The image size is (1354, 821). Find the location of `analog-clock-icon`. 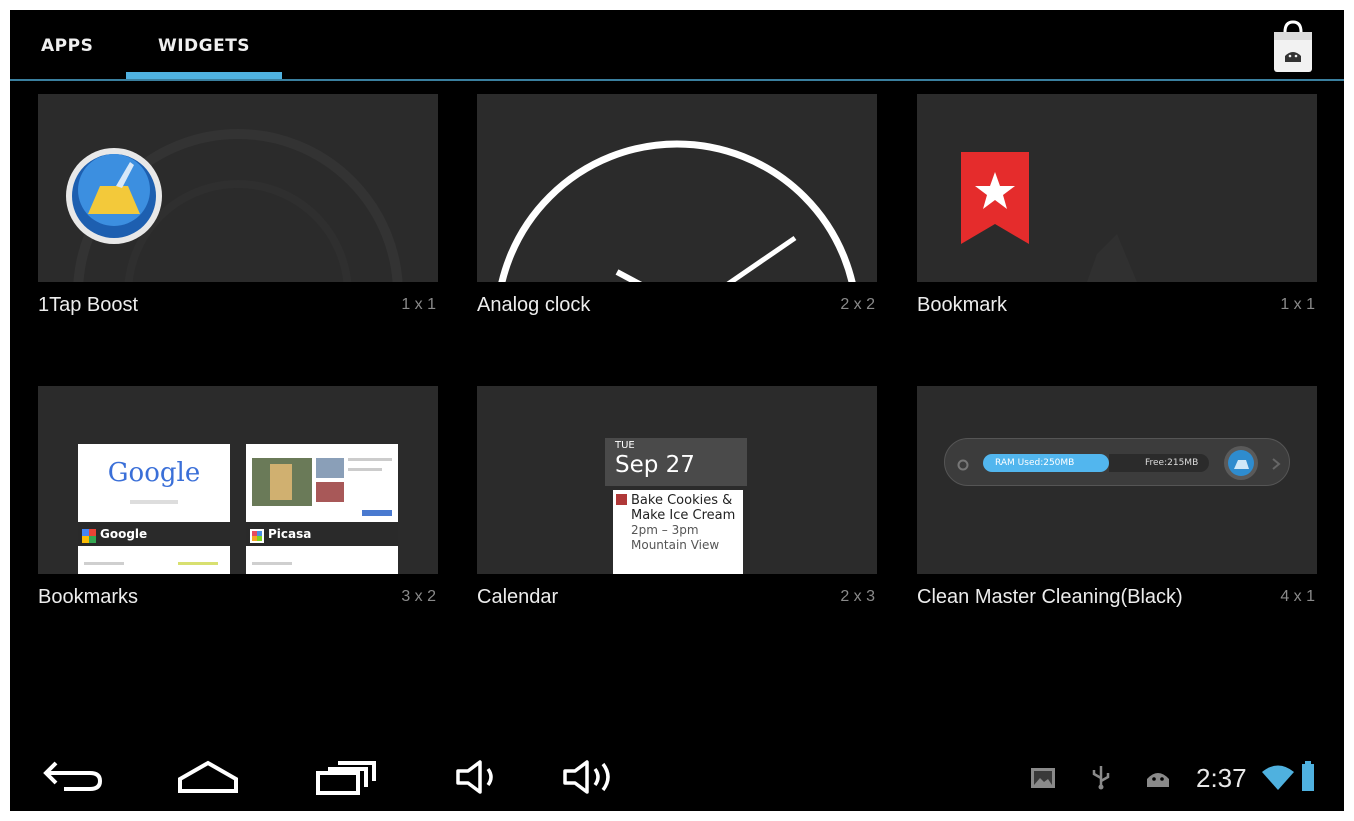

analog-clock-icon is located at coordinates (677, 211).